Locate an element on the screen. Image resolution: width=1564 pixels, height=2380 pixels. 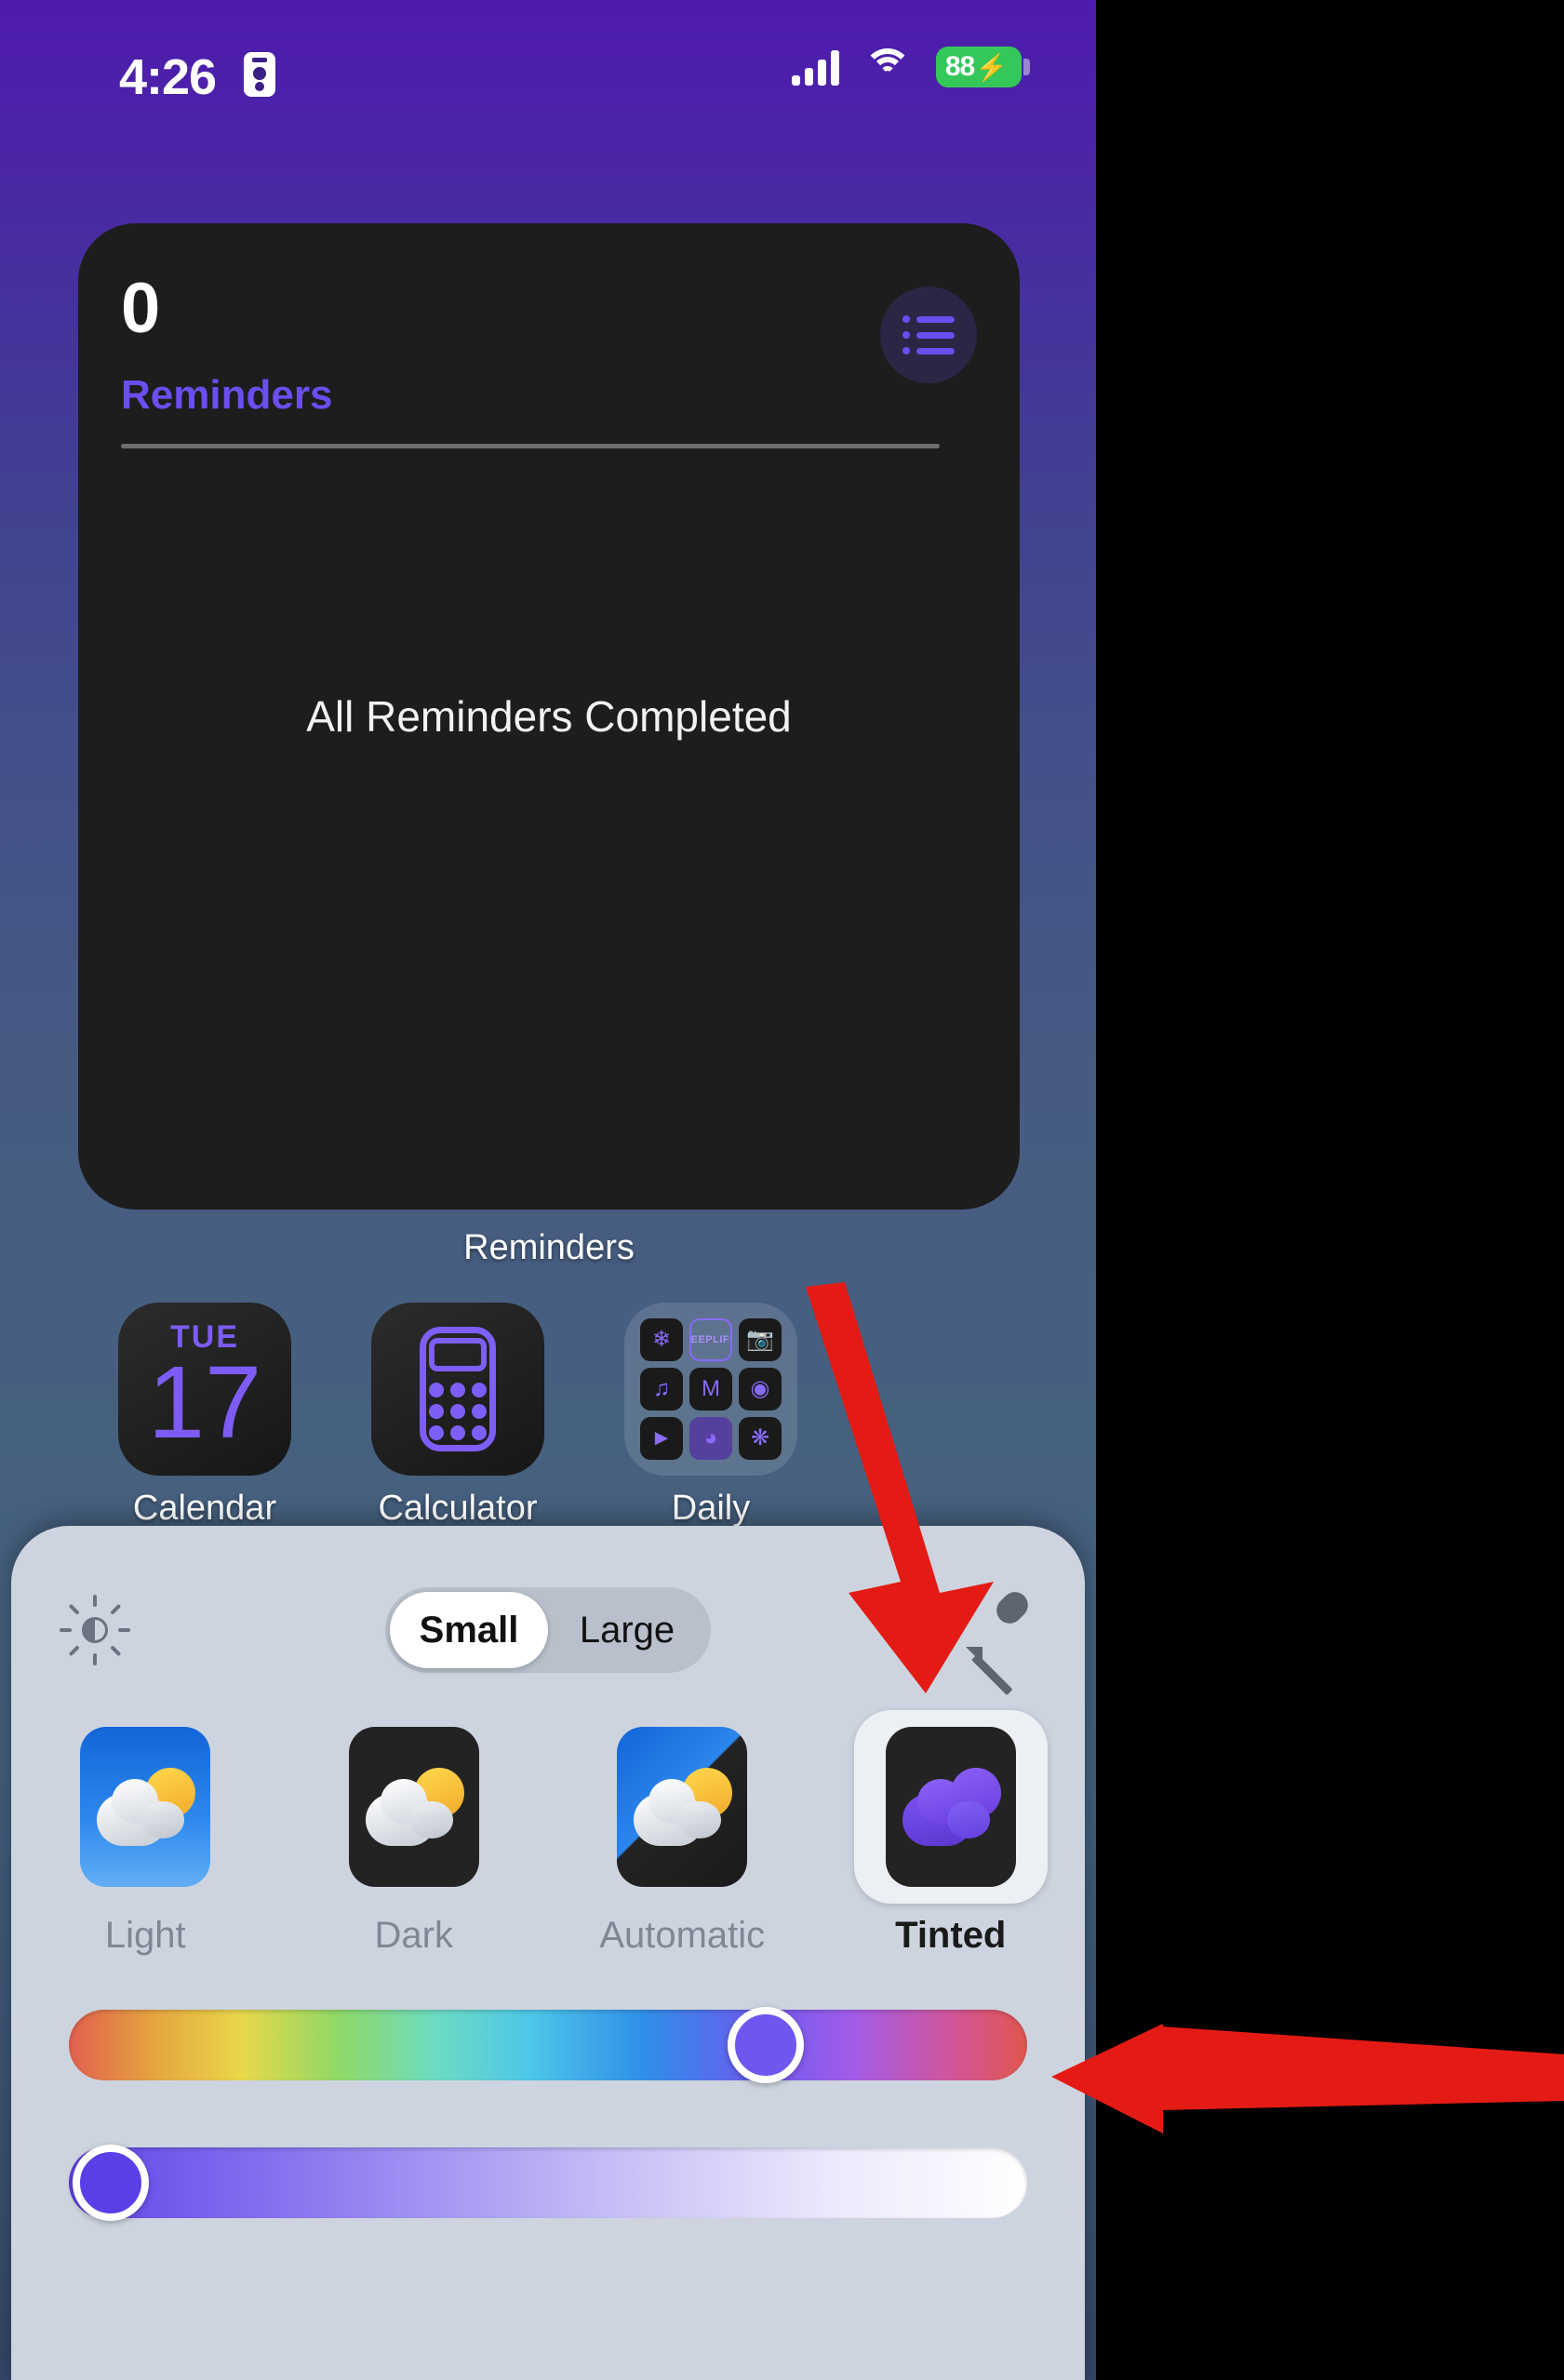
hue-slider-knob is located at coordinates (766, 2045).